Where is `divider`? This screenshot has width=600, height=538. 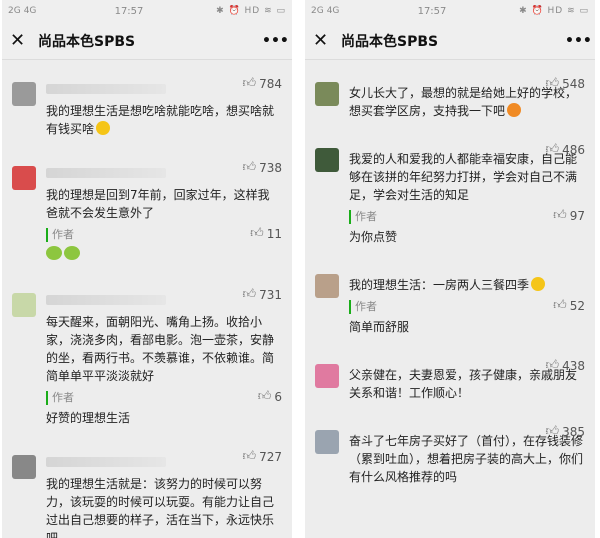 divider is located at coordinates (300, 269).